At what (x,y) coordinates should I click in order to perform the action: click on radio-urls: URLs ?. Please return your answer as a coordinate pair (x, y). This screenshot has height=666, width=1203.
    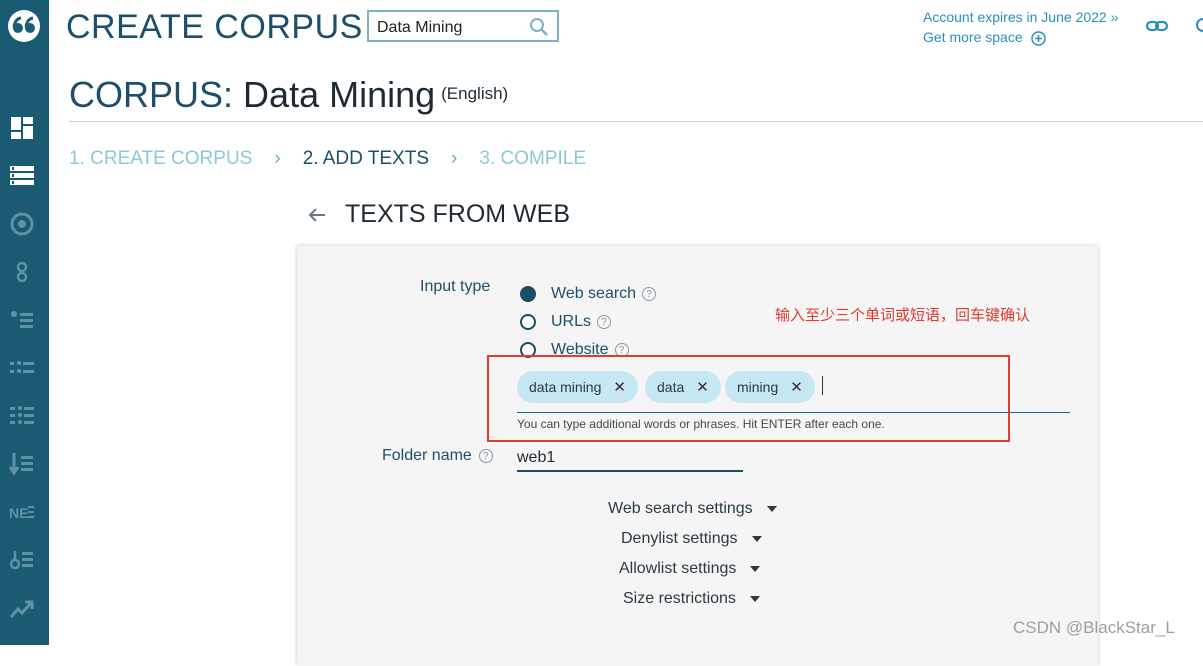
    Looking at the image, I should click on (566, 322).